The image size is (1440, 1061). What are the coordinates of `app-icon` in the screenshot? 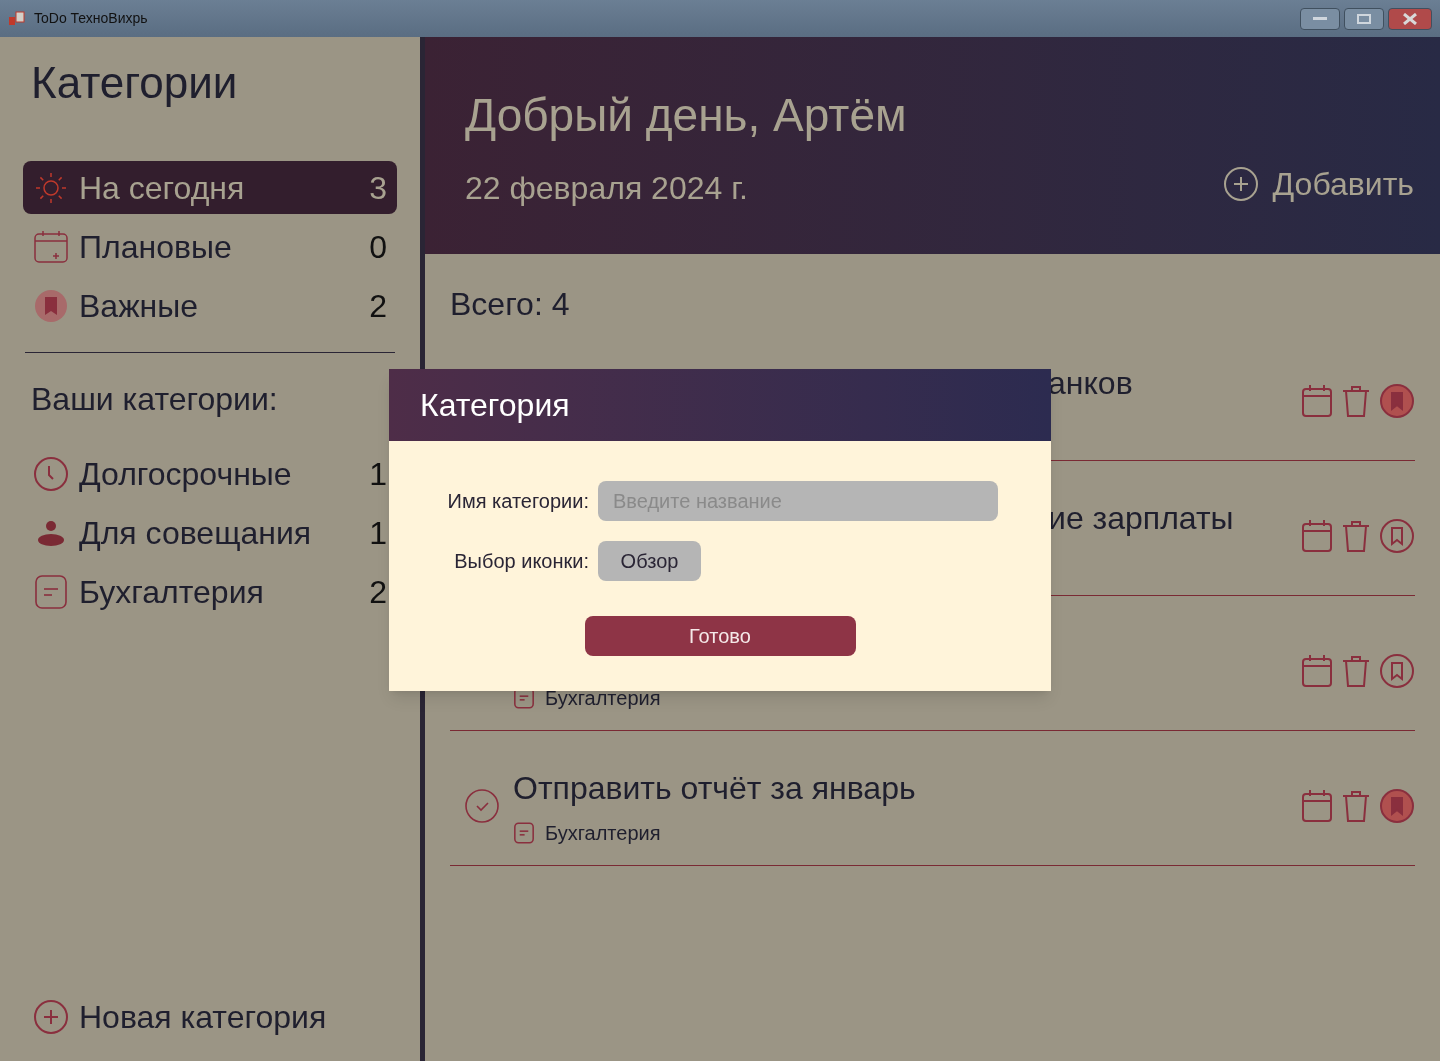 It's located at (17, 18).